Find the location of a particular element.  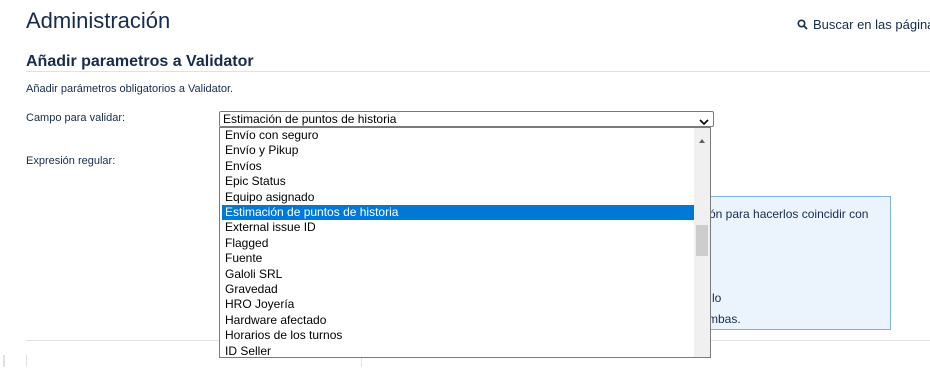

search-pages-link: Buscar en las páginas is located at coordinates (863, 24).